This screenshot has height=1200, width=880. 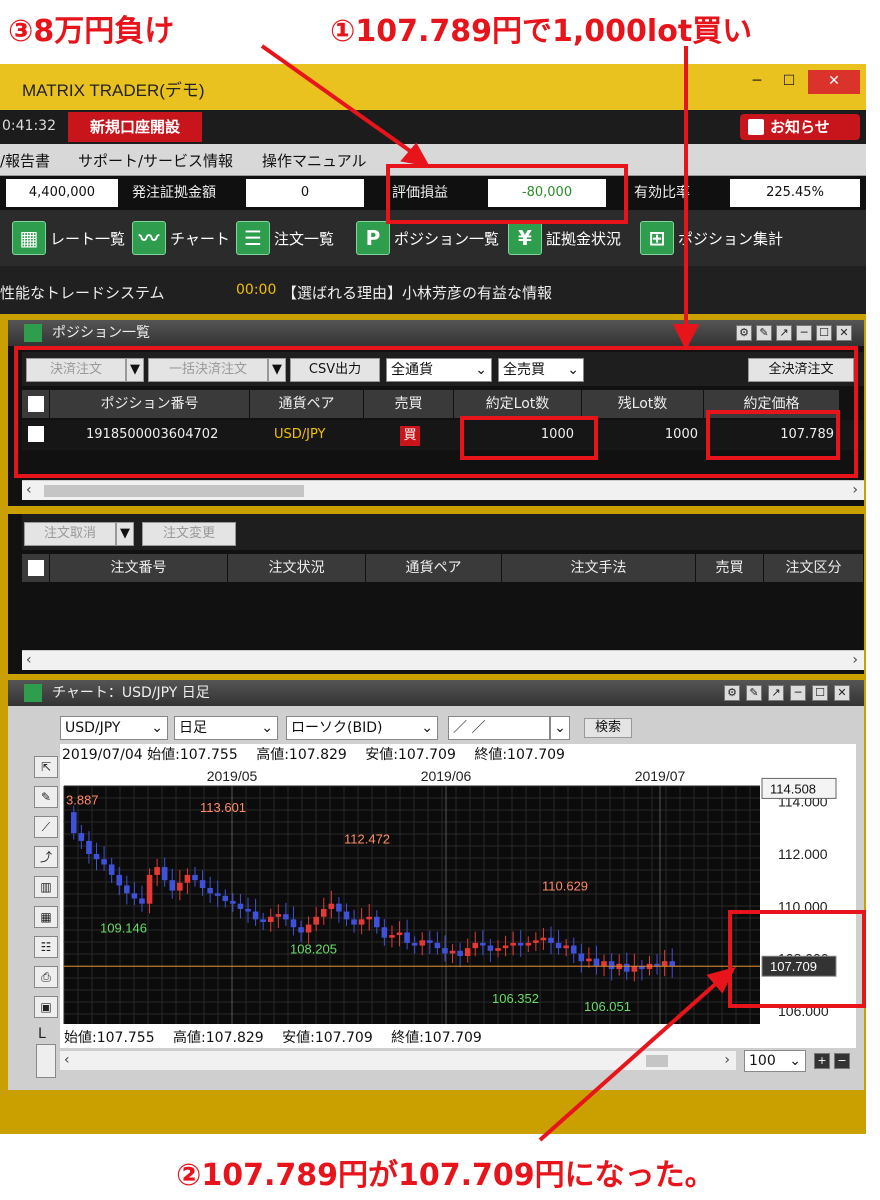 What do you see at coordinates (341, 102) in the screenshot?
I see `arrow-loss` at bounding box center [341, 102].